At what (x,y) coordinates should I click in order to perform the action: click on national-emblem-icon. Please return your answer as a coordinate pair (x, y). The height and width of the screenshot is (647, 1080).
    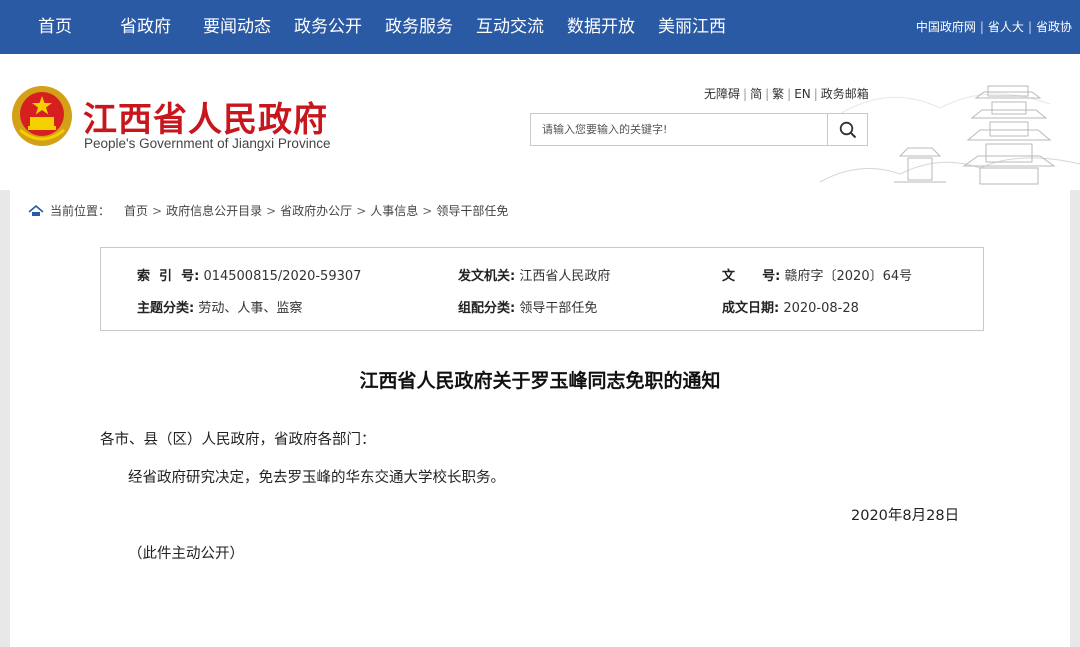
    Looking at the image, I should click on (42, 116).